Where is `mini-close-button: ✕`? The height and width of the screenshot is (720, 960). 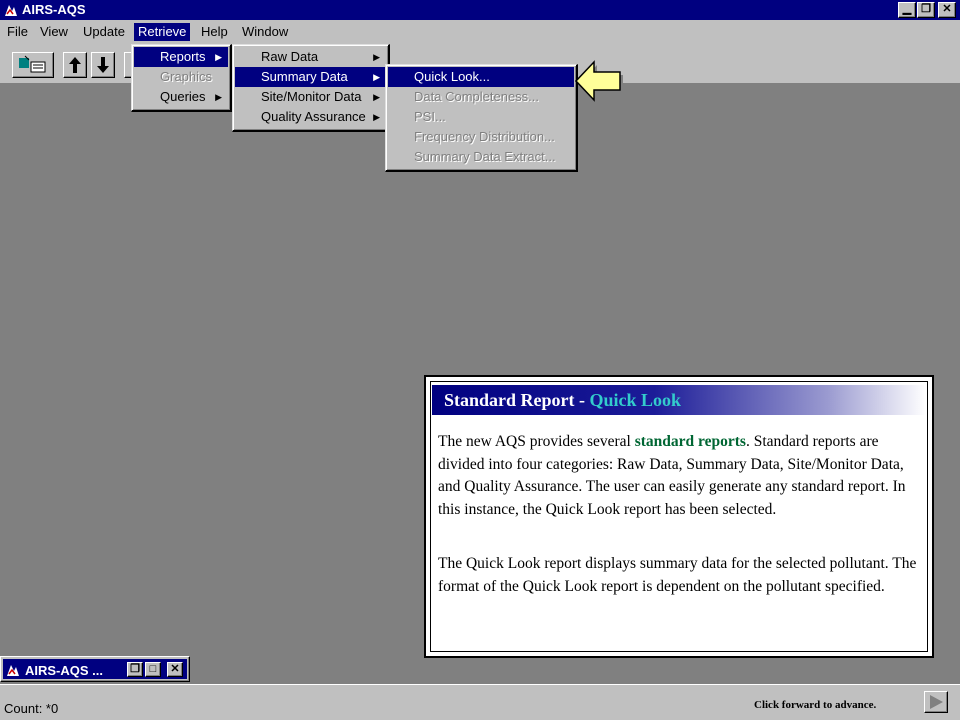 mini-close-button: ✕ is located at coordinates (175, 669).